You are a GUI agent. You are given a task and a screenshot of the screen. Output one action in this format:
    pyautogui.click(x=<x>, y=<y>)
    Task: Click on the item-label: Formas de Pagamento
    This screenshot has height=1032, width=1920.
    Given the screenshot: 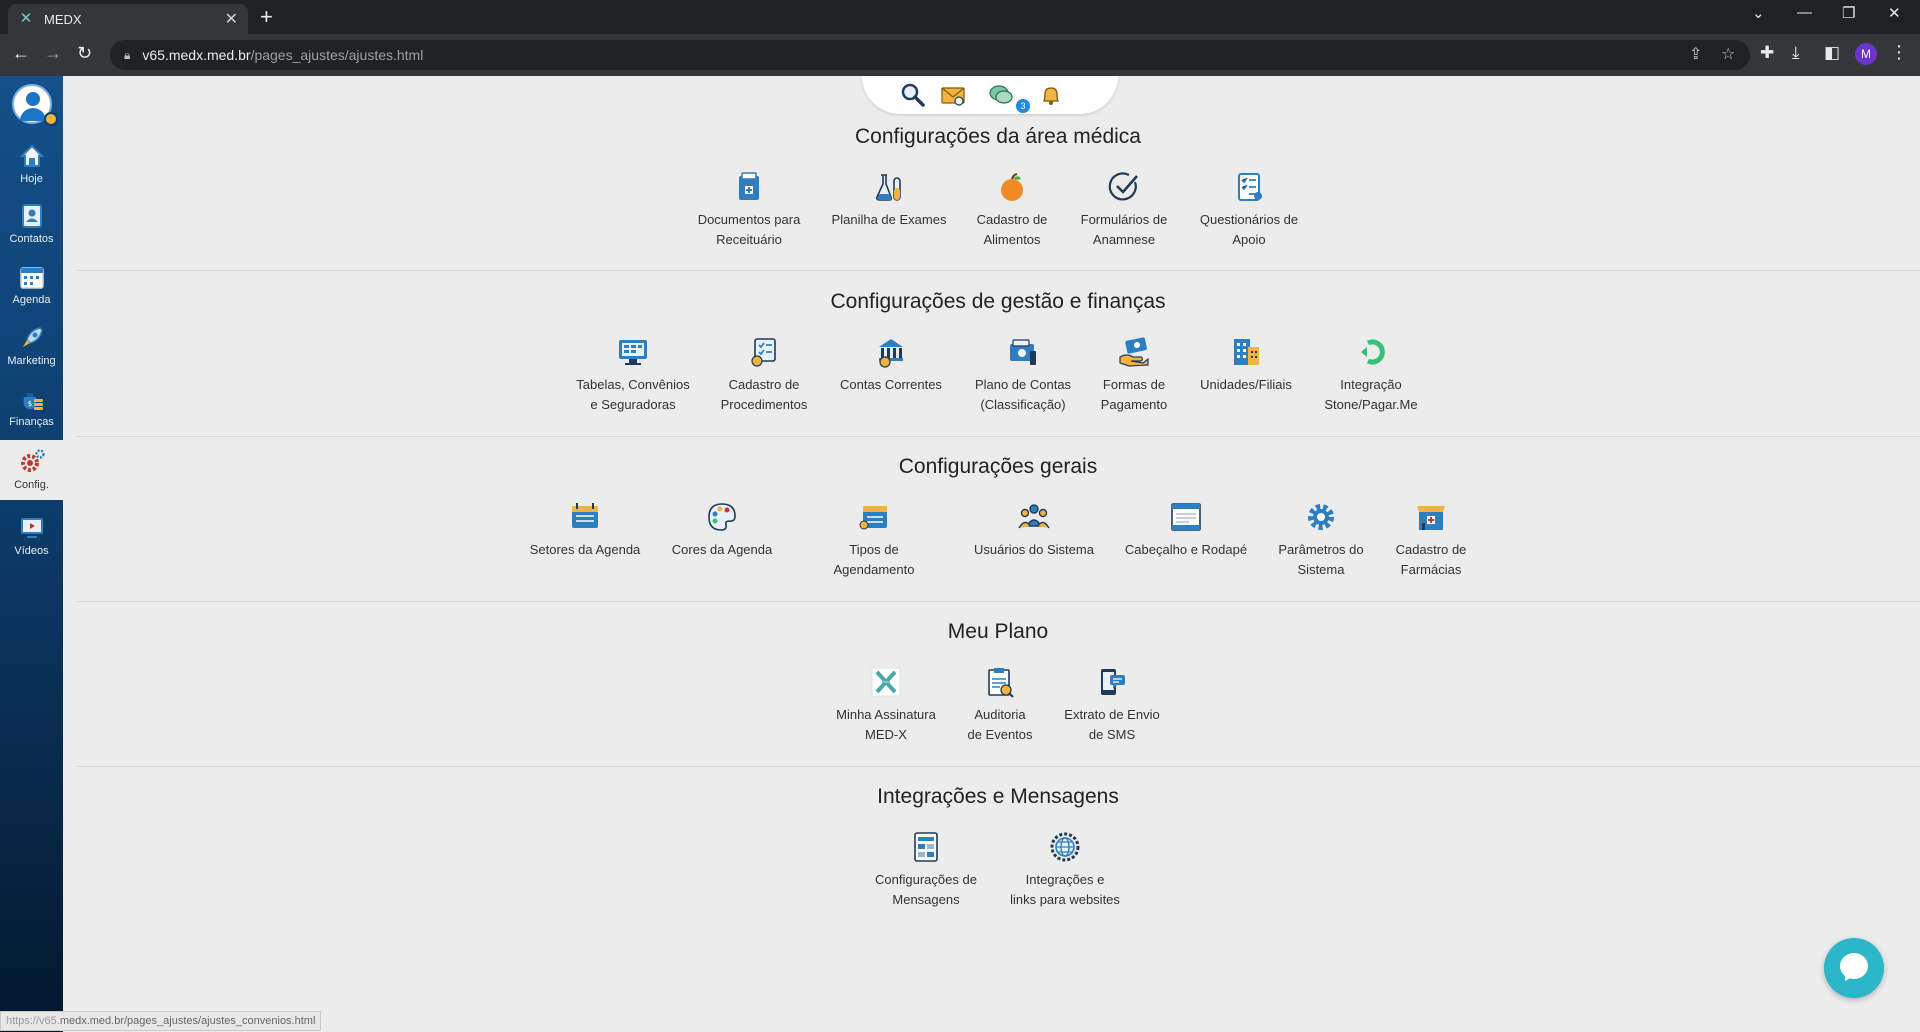 What is the action you would take?
    pyautogui.click(x=1134, y=394)
    